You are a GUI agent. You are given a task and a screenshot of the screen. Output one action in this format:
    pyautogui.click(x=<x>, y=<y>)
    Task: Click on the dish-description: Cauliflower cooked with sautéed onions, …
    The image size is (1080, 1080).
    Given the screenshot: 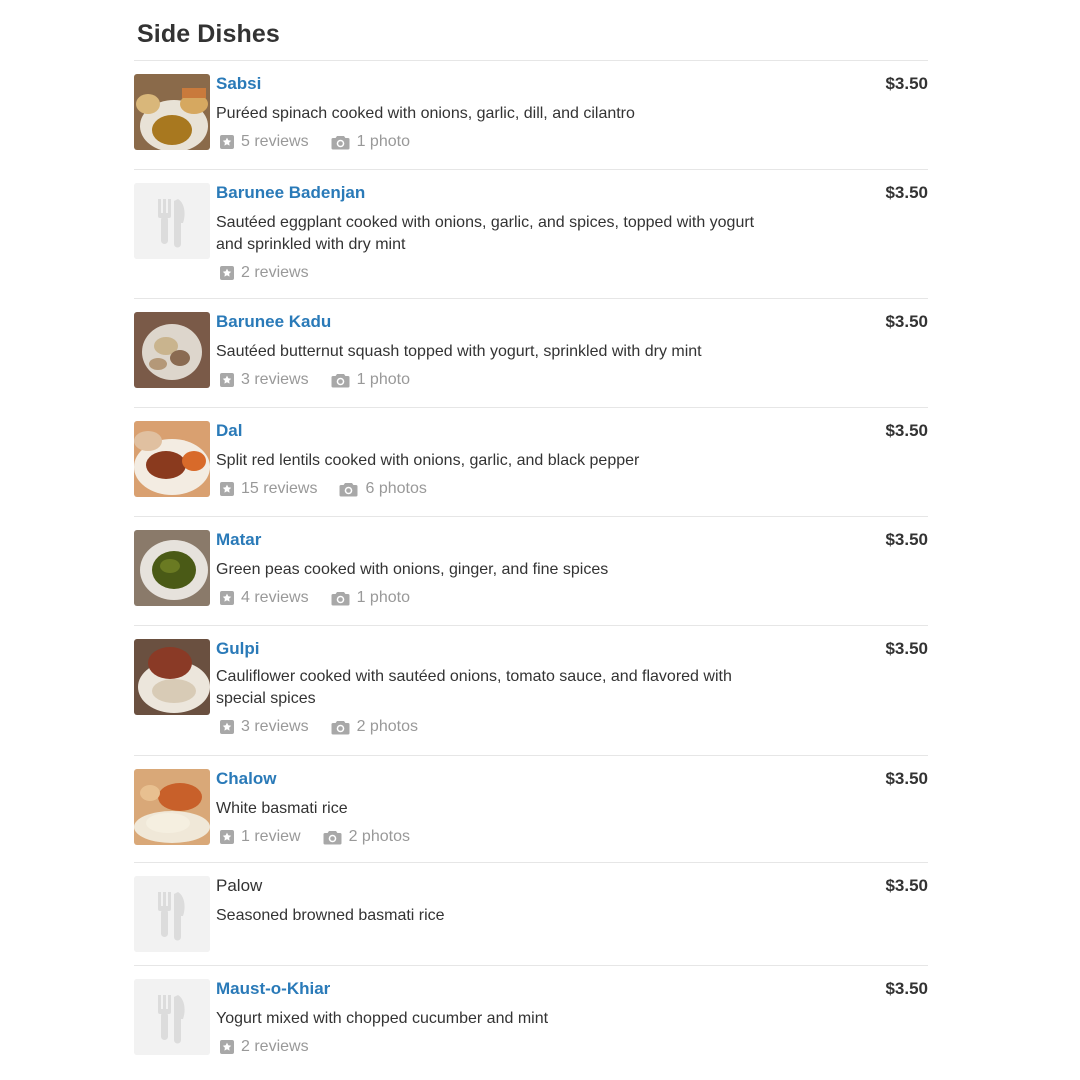 What is the action you would take?
    pyautogui.click(x=474, y=687)
    